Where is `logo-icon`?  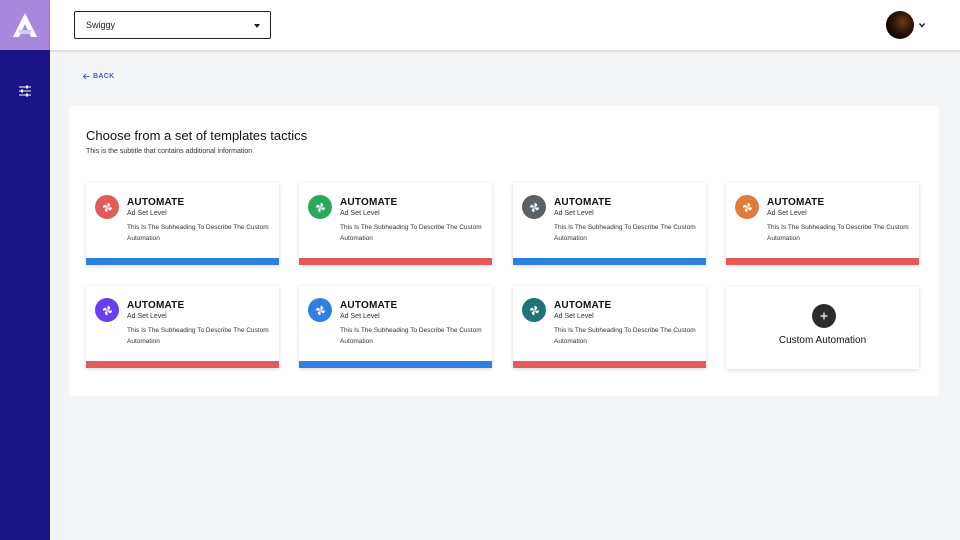 logo-icon is located at coordinates (25, 25).